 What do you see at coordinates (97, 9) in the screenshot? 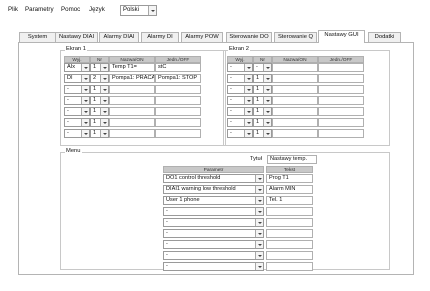
I see `menu-jezyk: Język` at bounding box center [97, 9].